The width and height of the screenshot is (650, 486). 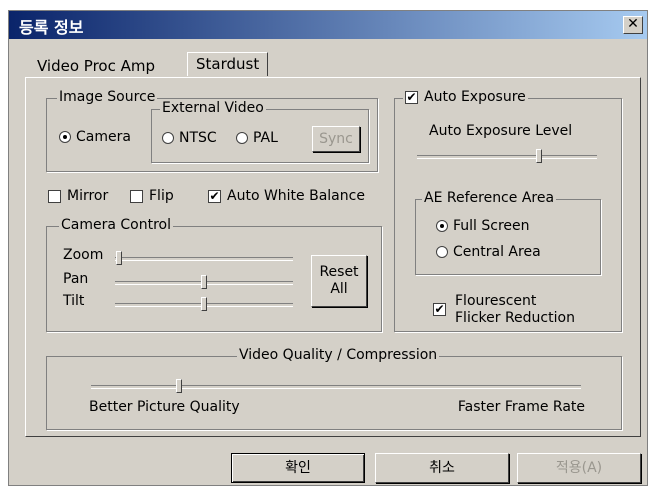 I want to click on cancel-button: 취소, so click(x=442, y=468).